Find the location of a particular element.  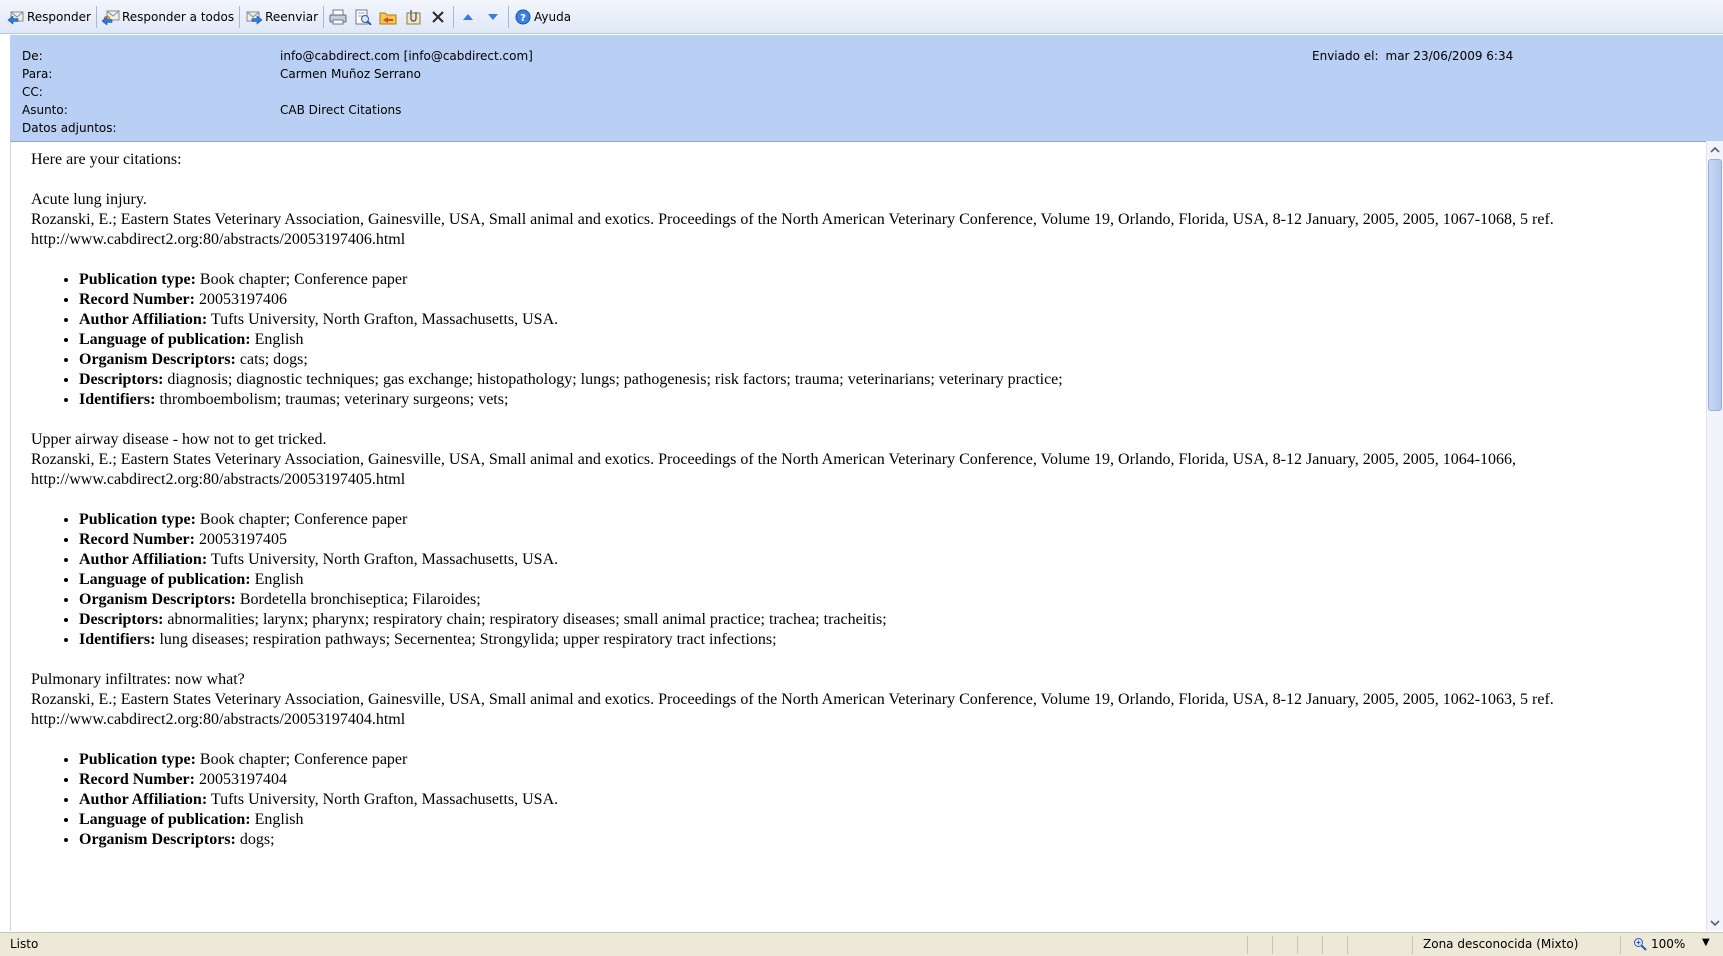

forward-button: Reenviar is located at coordinates (281, 17).